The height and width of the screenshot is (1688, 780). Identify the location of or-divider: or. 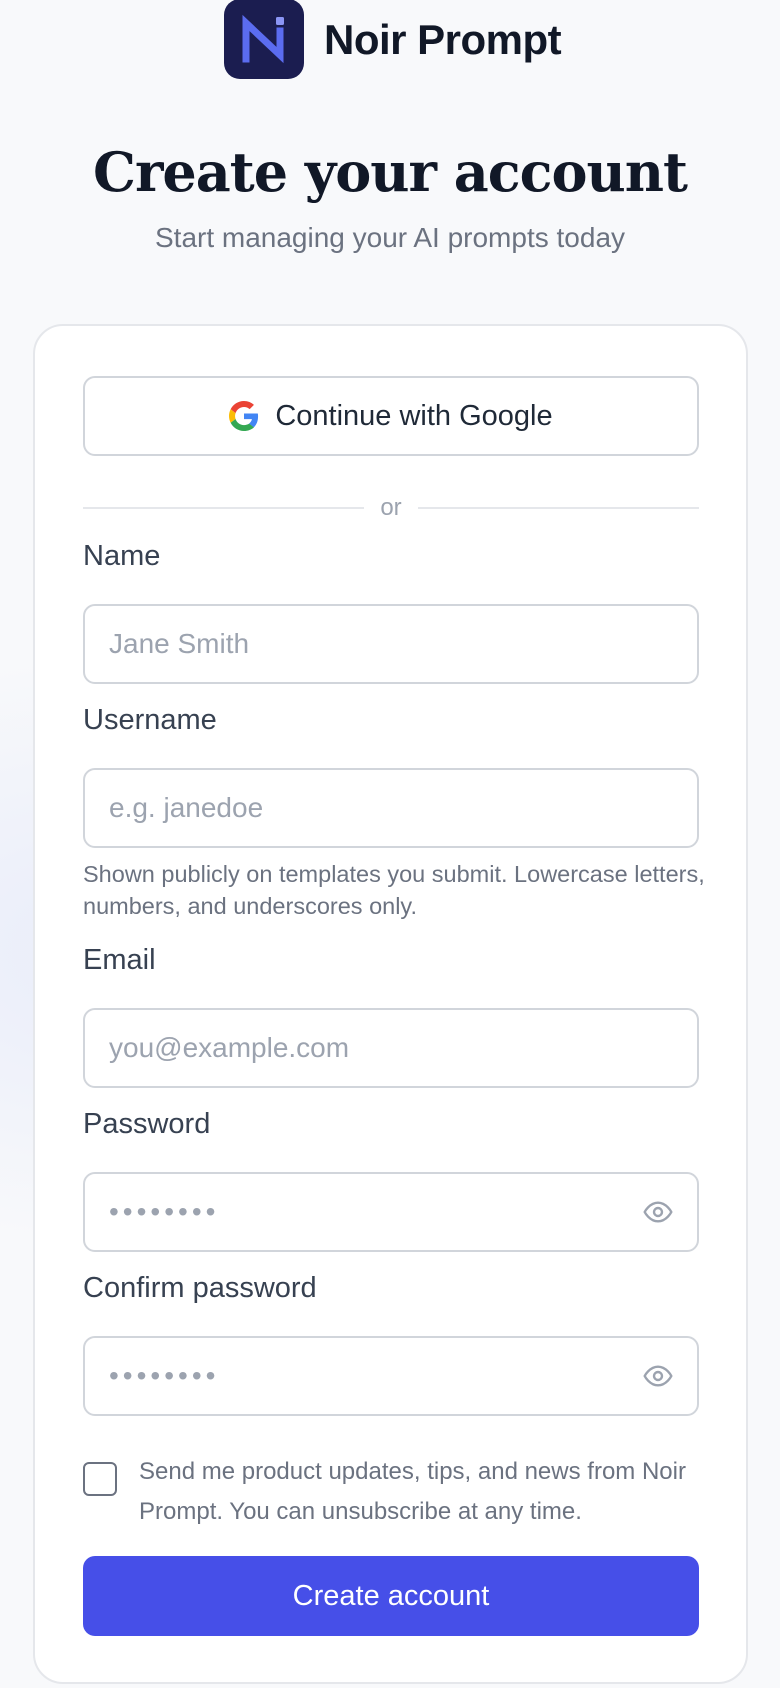
(391, 508).